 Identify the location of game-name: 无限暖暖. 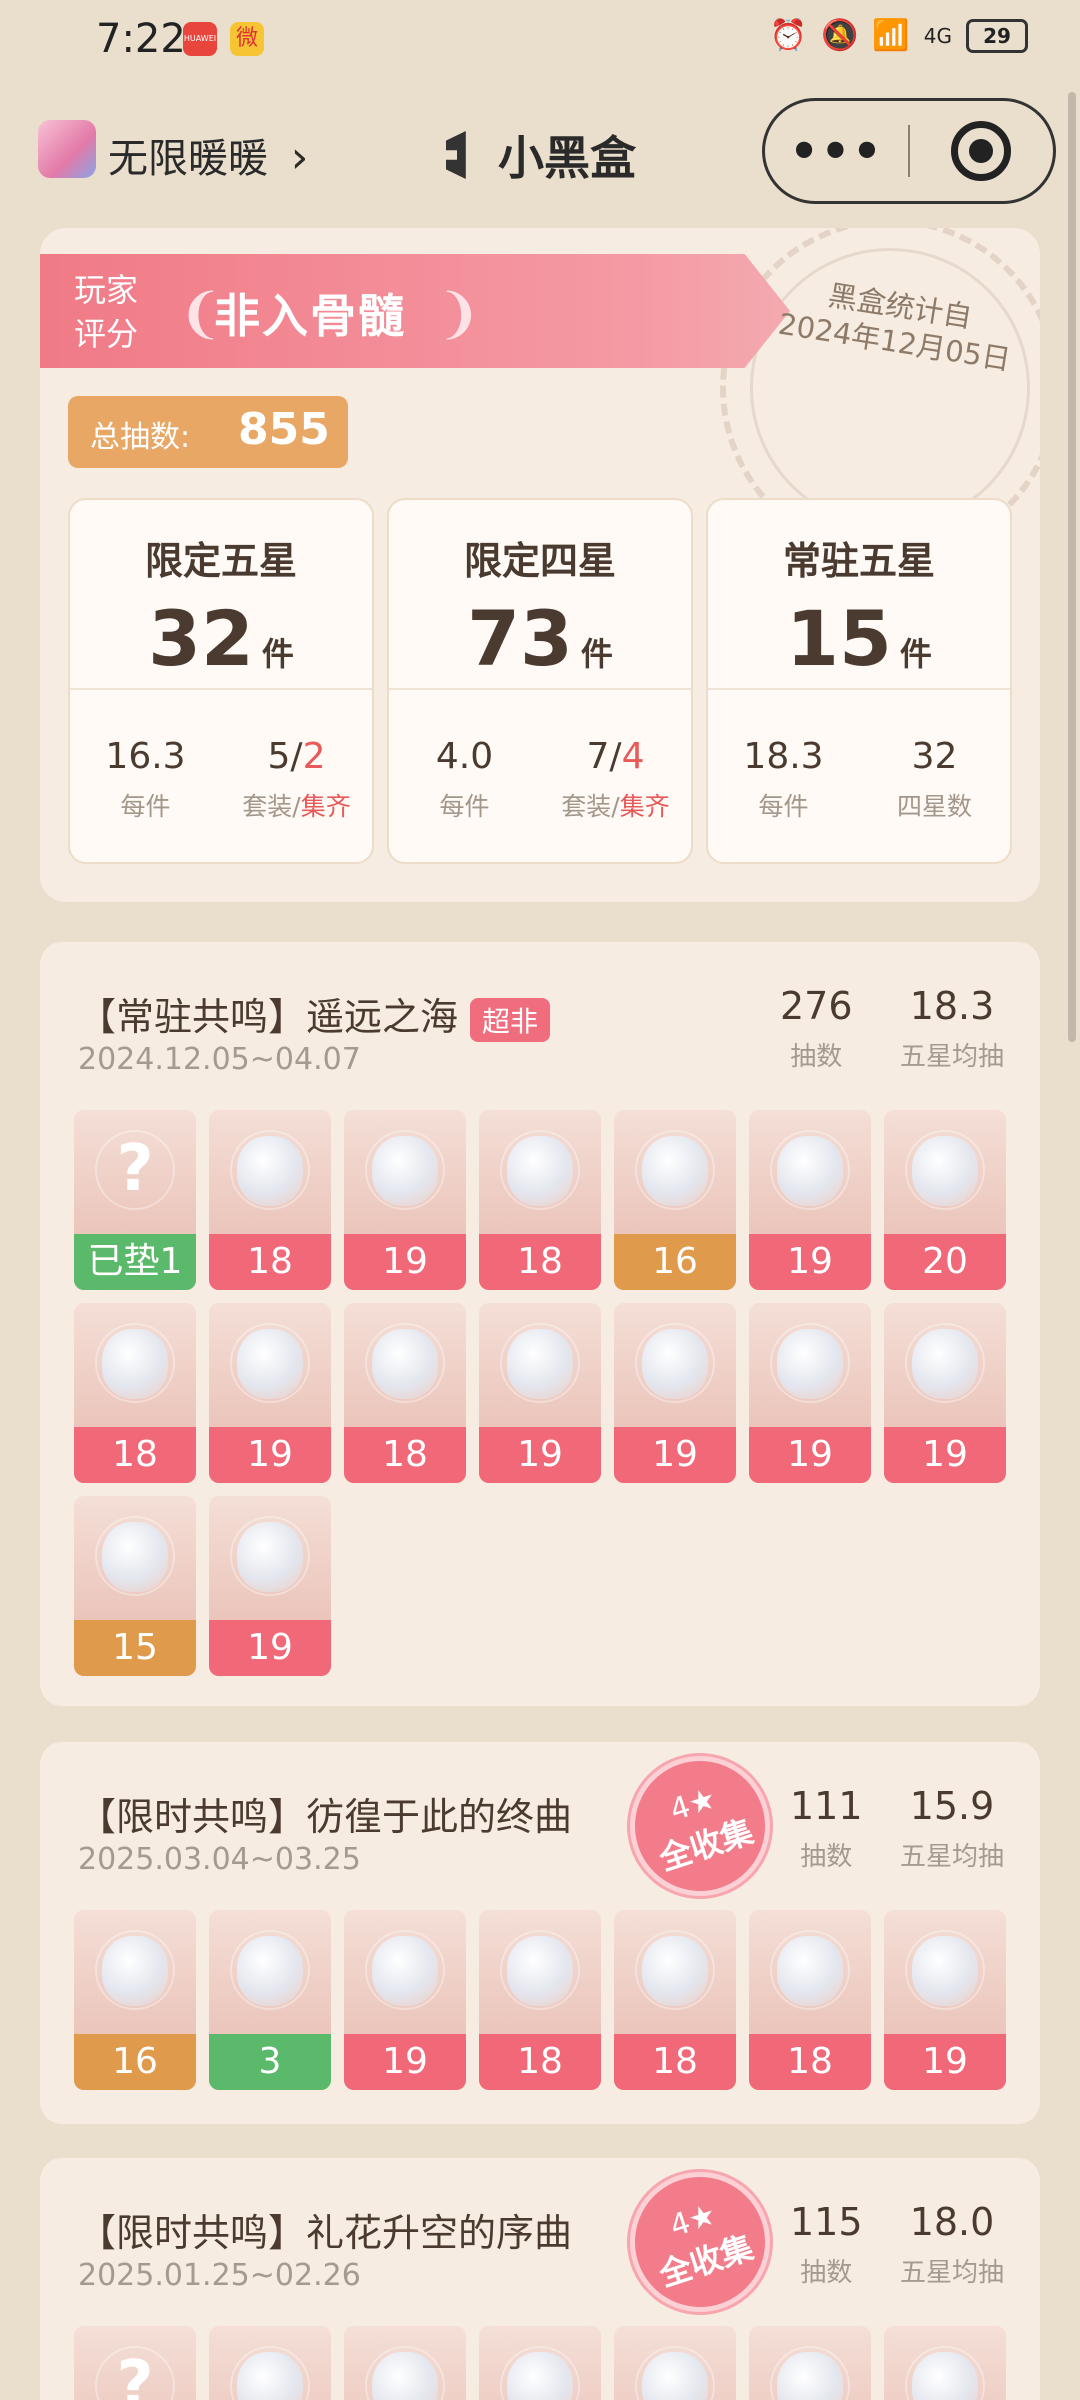
(188, 159).